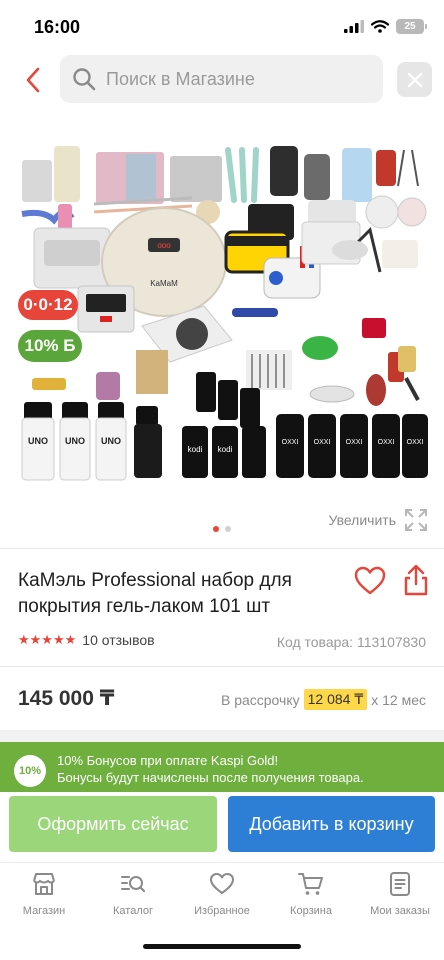 Image resolution: width=444 pixels, height=960 pixels. I want to click on search-input, so click(231, 79).